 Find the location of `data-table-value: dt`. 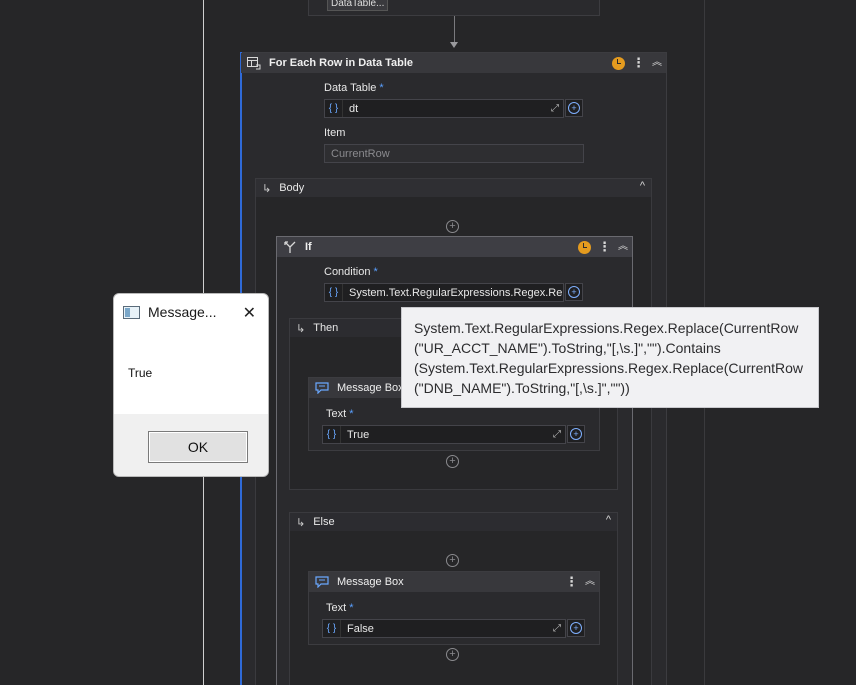

data-table-value: dt is located at coordinates (354, 108).